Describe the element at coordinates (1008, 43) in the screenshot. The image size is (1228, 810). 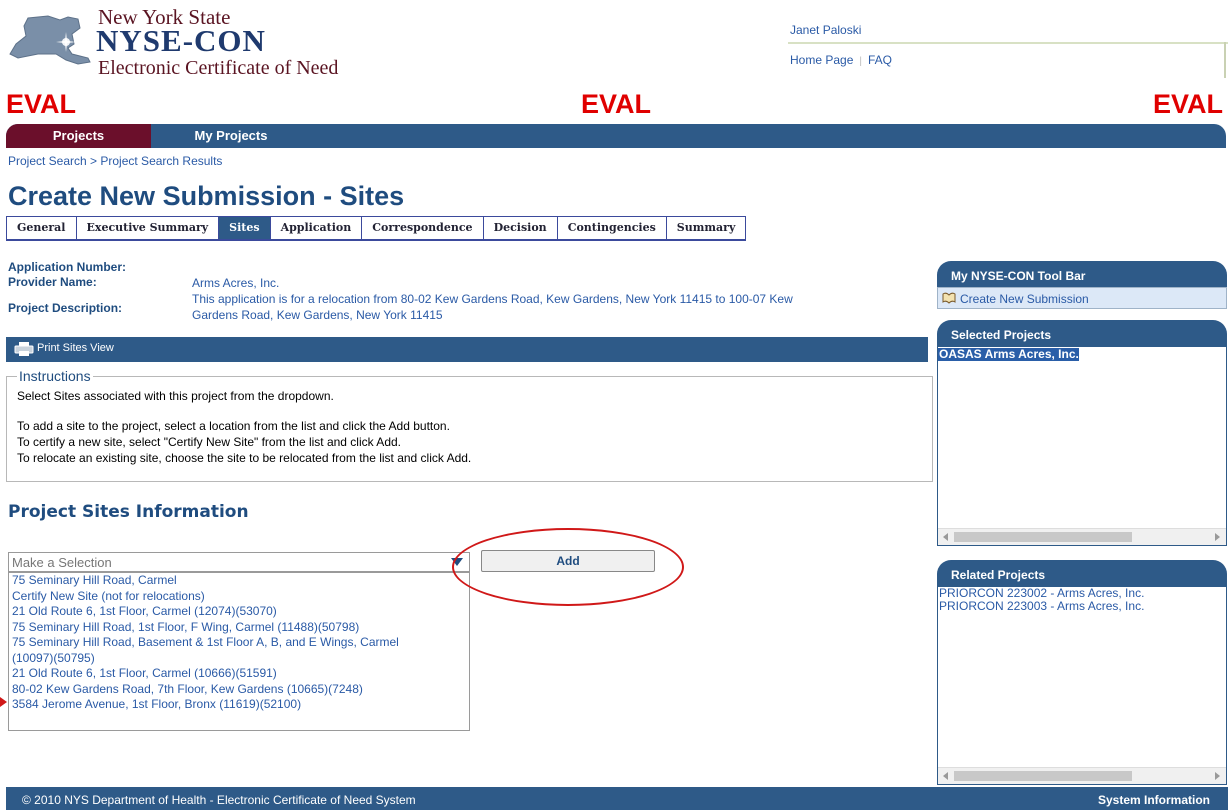
I see `header-divider` at that location.